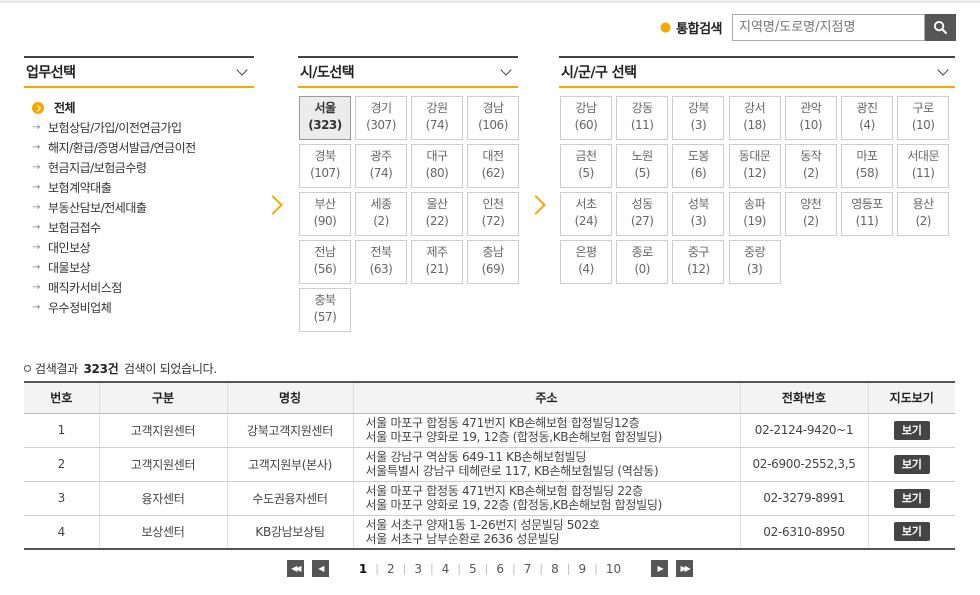 The width and height of the screenshot is (980, 595). What do you see at coordinates (408, 72) in the screenshot?
I see `sido-select-header: 시/도선택` at bounding box center [408, 72].